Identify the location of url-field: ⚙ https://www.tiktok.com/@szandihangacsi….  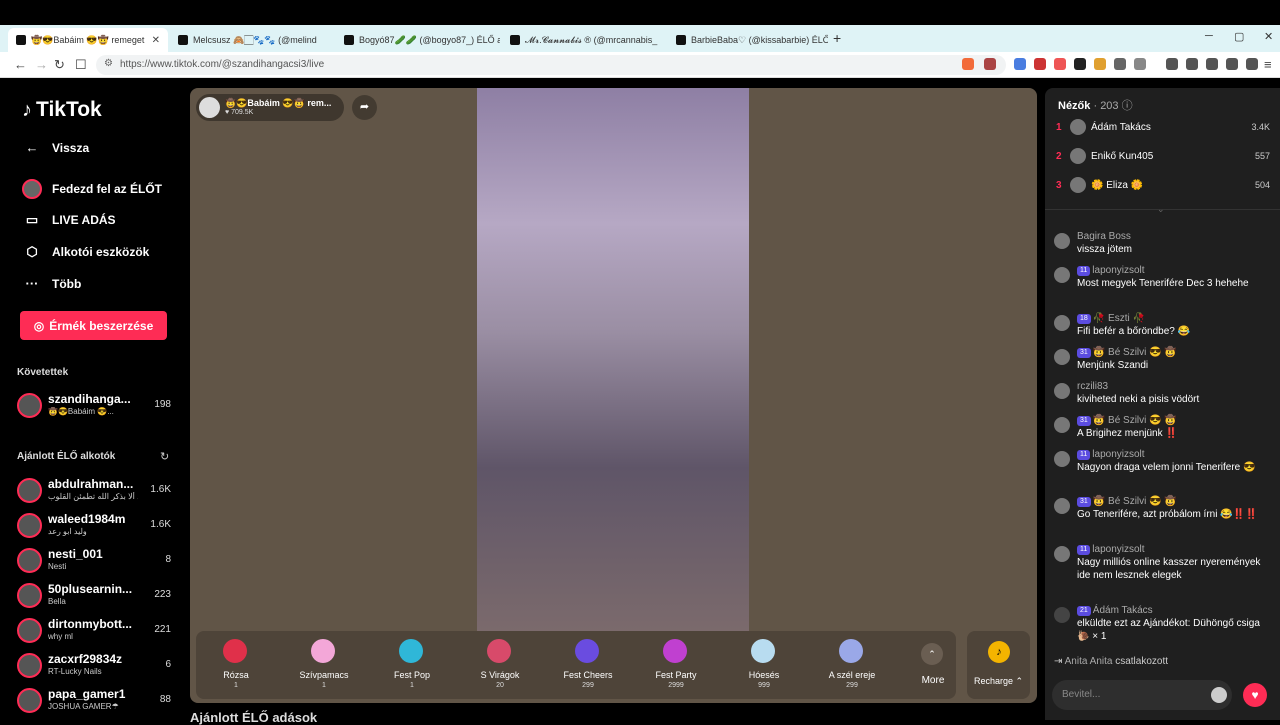
(551, 65).